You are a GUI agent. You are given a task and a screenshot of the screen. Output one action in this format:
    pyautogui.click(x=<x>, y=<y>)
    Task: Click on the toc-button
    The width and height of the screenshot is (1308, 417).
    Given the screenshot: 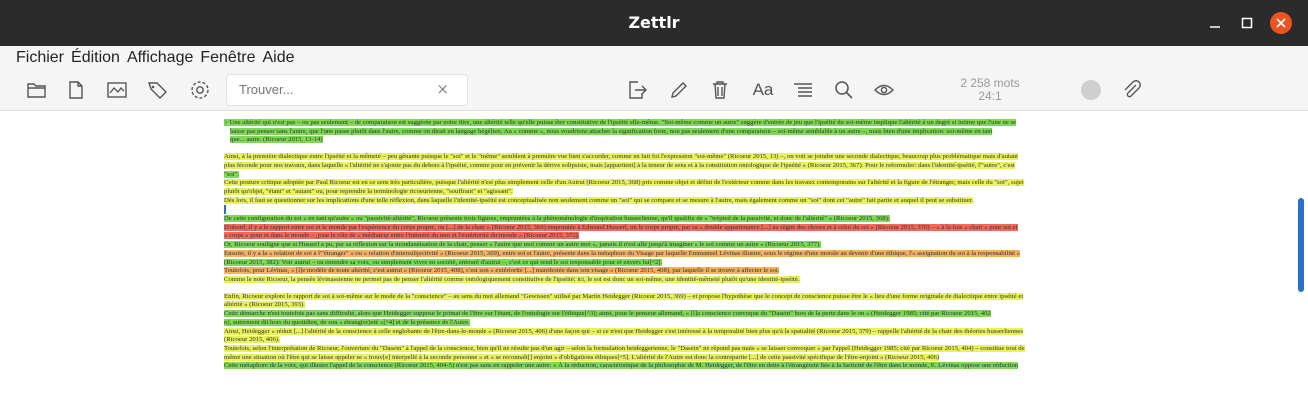 What is the action you would take?
    pyautogui.click(x=803, y=90)
    